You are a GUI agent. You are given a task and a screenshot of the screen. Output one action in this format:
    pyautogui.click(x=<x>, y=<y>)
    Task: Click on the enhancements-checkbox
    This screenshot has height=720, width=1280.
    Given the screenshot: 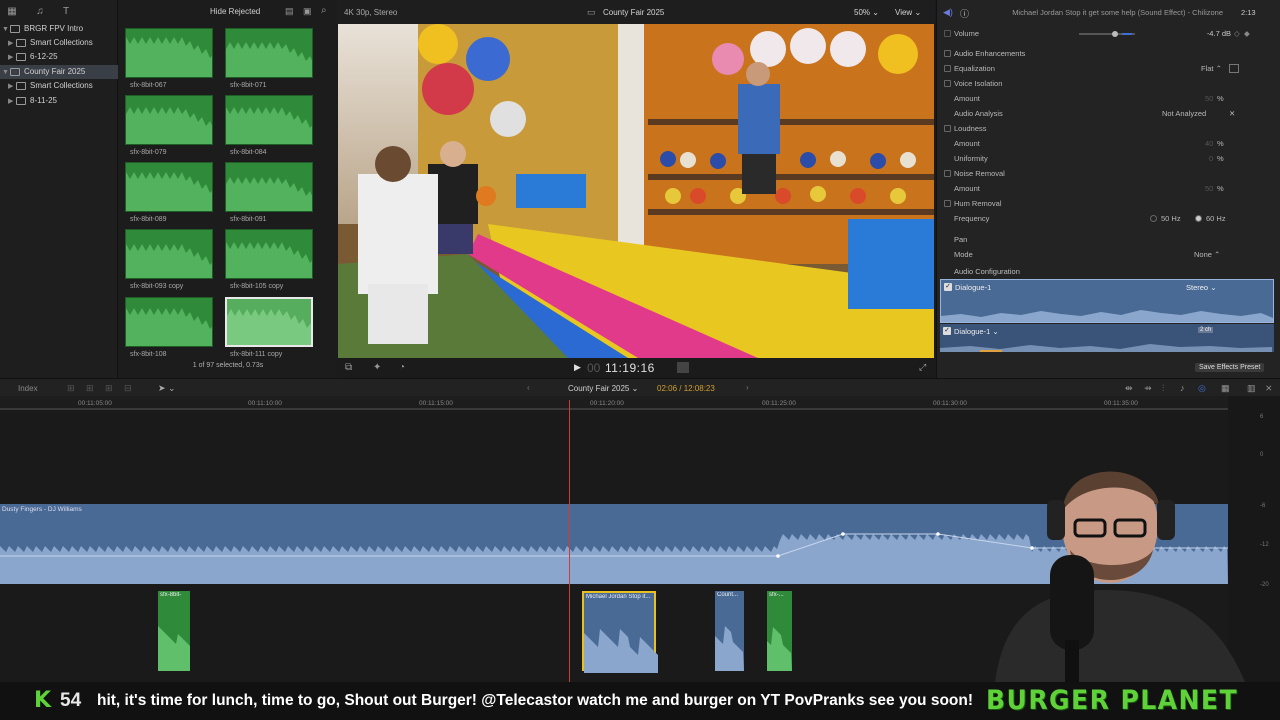 What is the action you would take?
    pyautogui.click(x=947, y=53)
    